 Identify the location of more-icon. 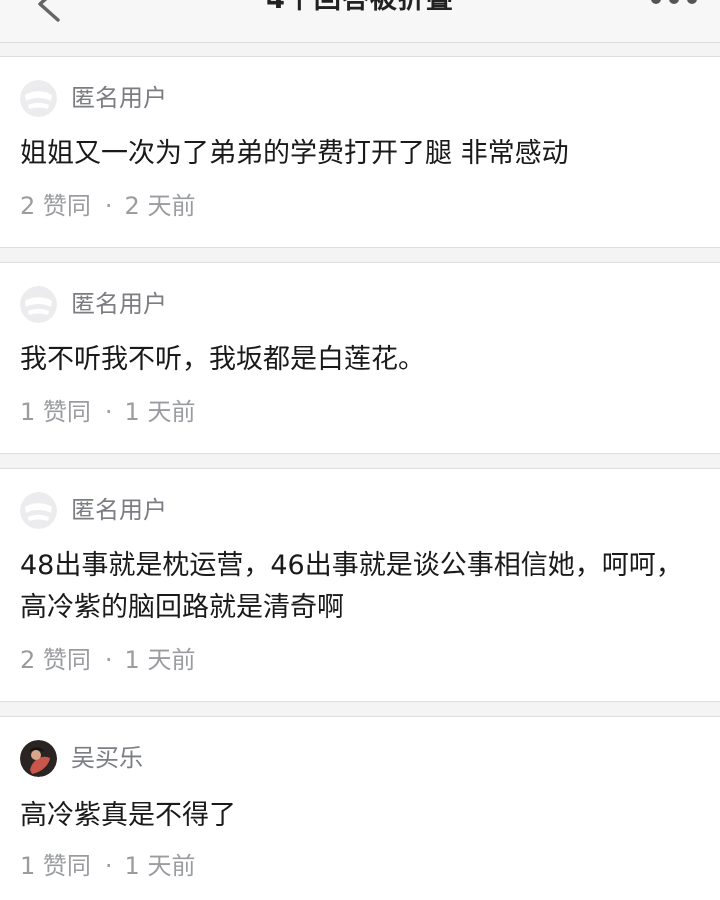
(674, 3).